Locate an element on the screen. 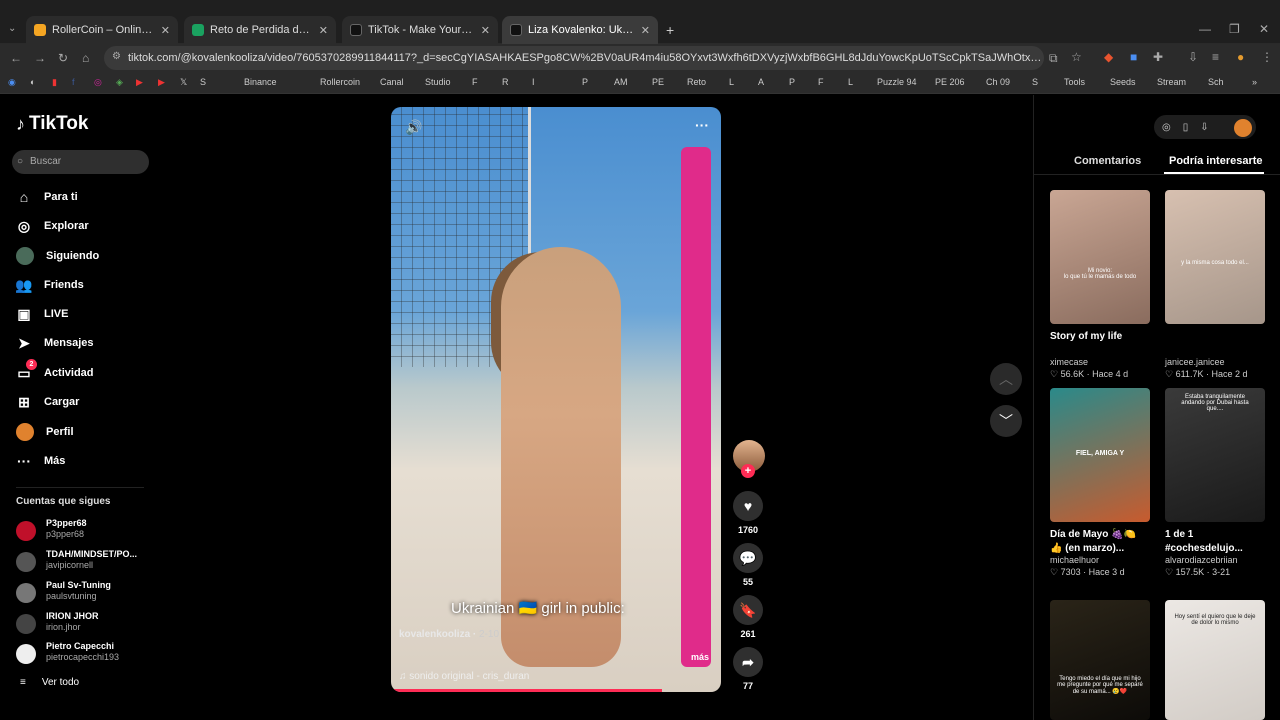 The image size is (1280, 720). video-progress-bar is located at coordinates (526, 690).